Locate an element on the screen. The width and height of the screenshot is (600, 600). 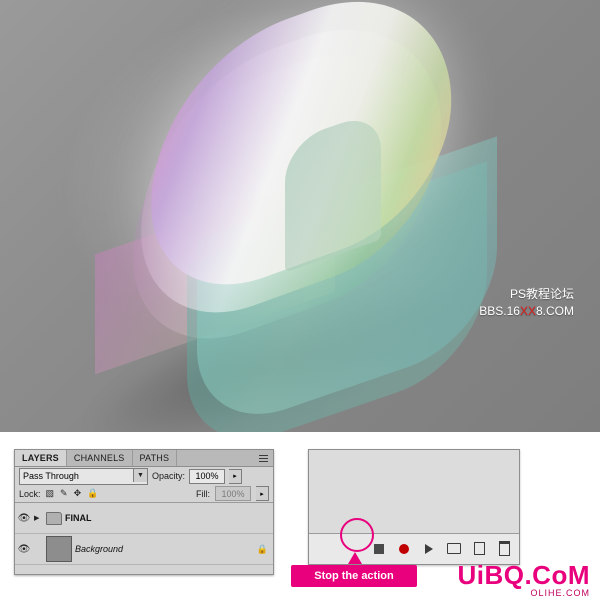
actions-list is located at coordinates (414, 492).